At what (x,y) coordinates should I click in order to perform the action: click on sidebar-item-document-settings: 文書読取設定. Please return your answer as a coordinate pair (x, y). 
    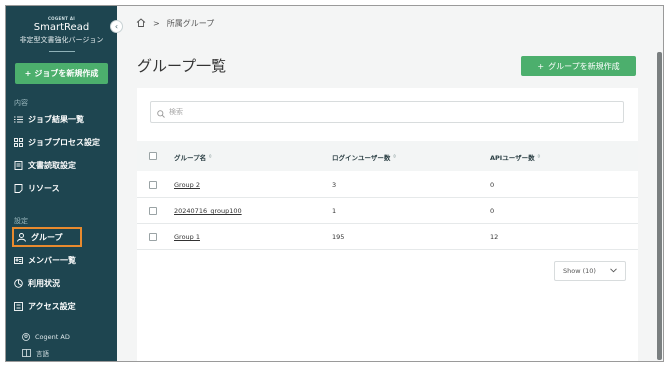
    Looking at the image, I should click on (45, 165).